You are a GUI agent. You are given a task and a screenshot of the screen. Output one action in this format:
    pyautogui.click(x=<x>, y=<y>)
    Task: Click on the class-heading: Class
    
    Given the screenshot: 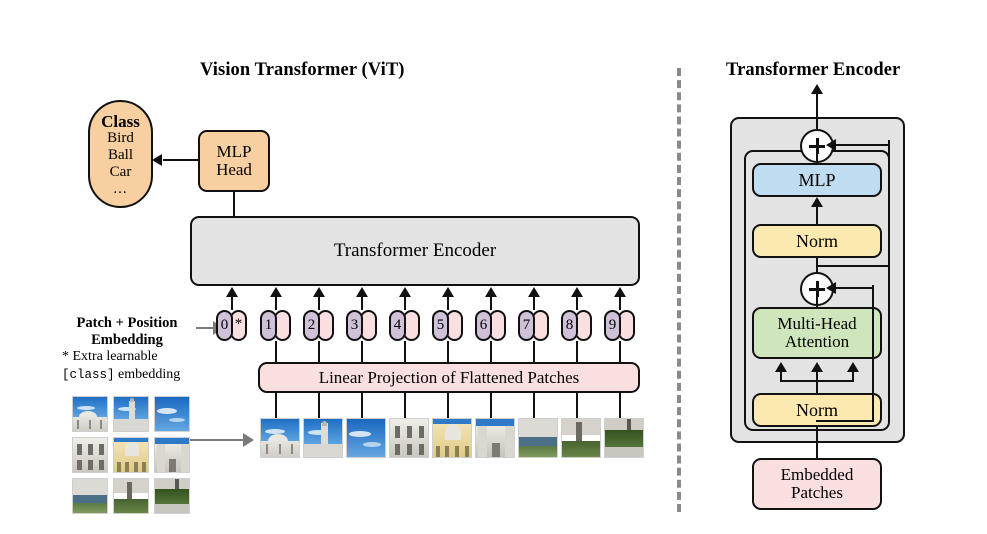 What is the action you would take?
    pyautogui.click(x=120, y=121)
    